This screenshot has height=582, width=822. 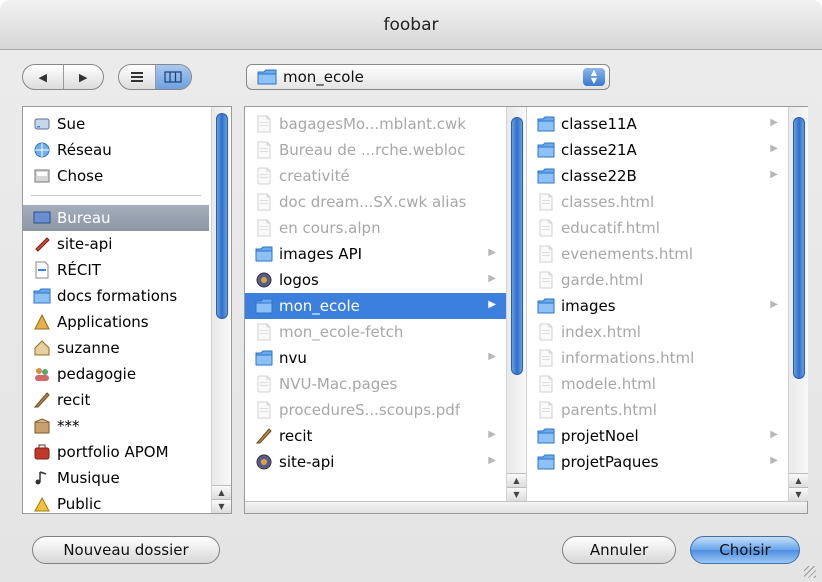 What do you see at coordinates (375, 254) in the screenshot?
I see `list-item-images-api: images API ▶` at bounding box center [375, 254].